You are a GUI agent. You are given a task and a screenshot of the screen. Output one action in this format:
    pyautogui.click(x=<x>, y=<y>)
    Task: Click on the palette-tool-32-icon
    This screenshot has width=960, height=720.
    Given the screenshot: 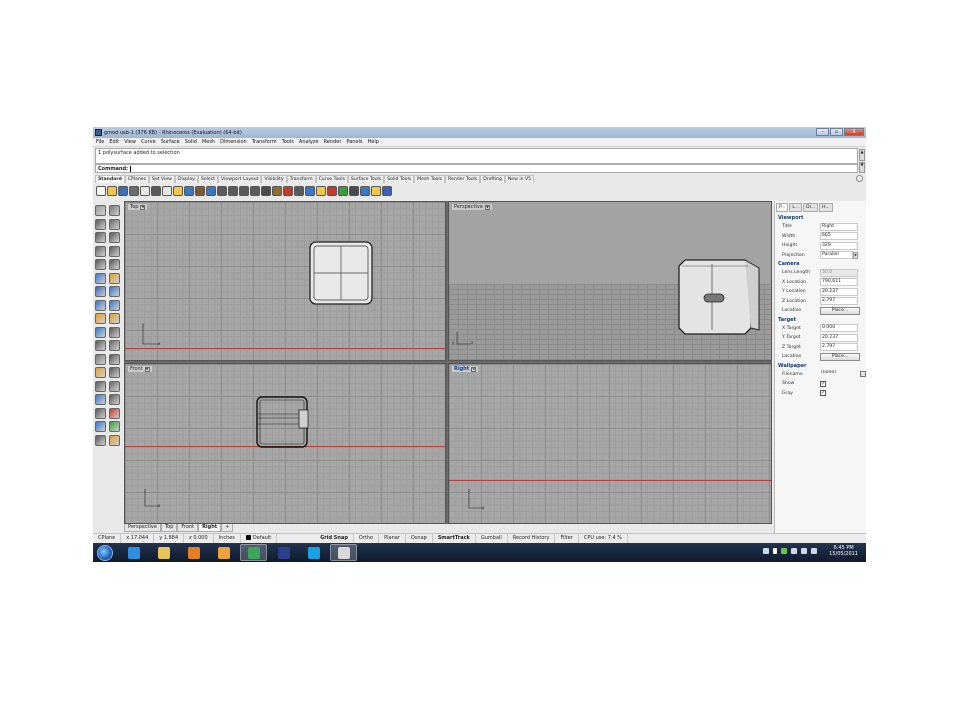 What is the action you would take?
    pyautogui.click(x=114, y=413)
    